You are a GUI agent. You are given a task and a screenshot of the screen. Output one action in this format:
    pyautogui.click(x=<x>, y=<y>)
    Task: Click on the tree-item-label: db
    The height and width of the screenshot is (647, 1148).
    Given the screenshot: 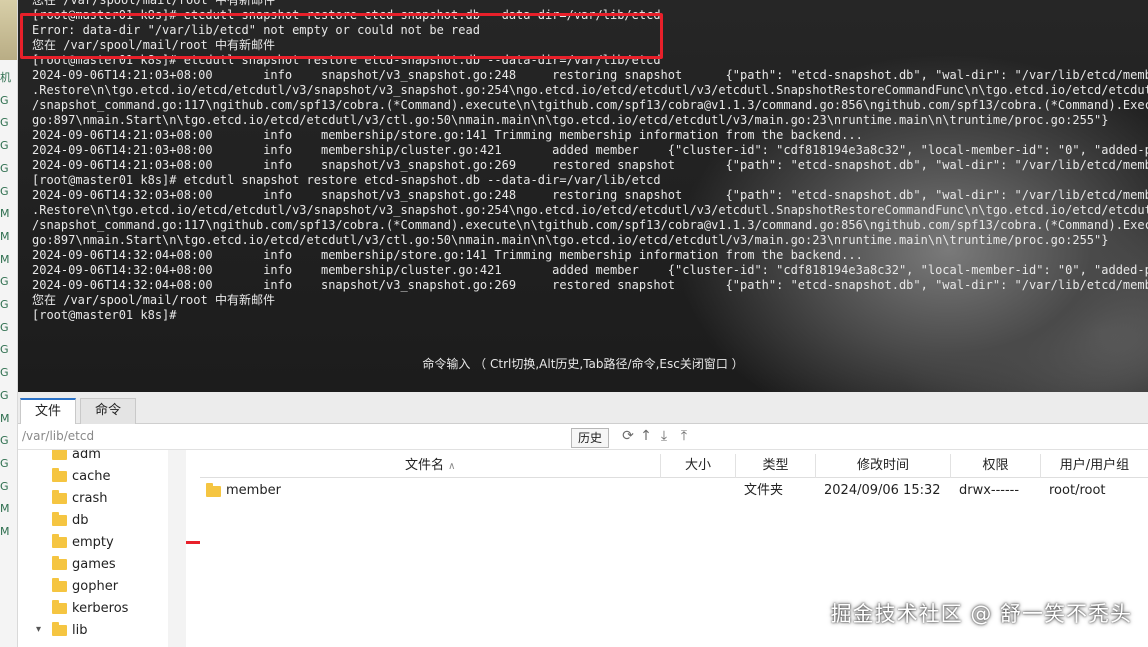 What is the action you would take?
    pyautogui.click(x=80, y=520)
    